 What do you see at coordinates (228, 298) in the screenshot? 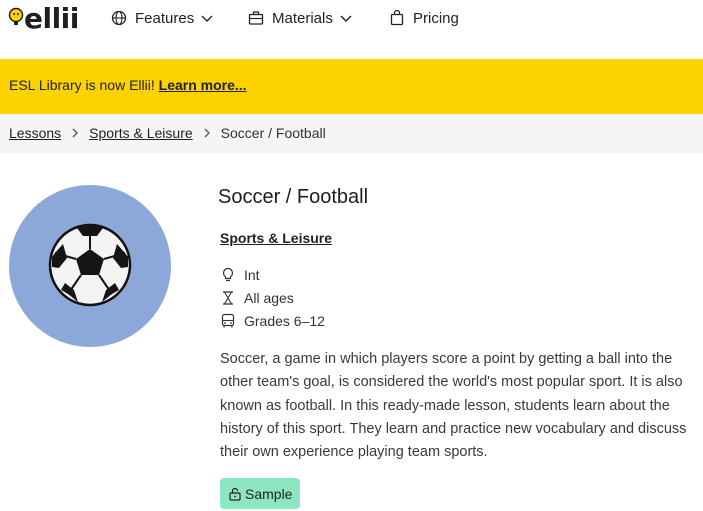
I see `hourglass-icon` at bounding box center [228, 298].